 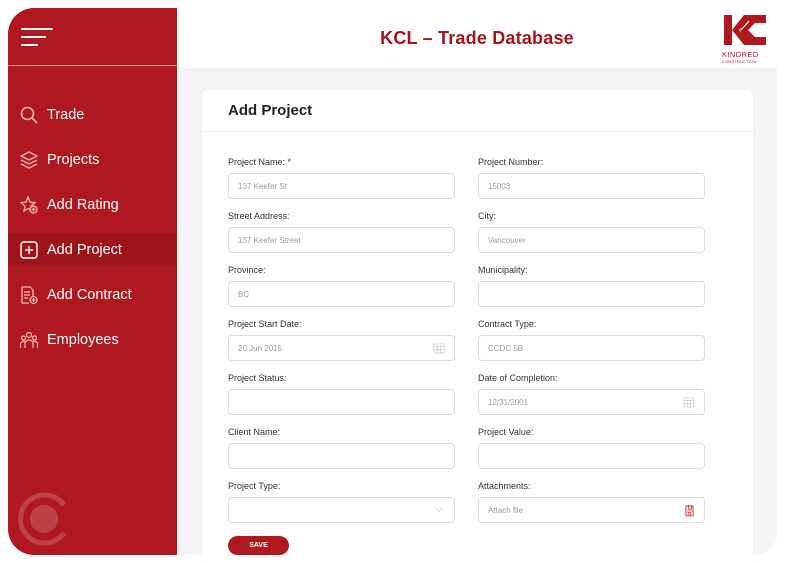 I want to click on contract-type-field: Contract Type: CCDC 5B, so click(x=591, y=340).